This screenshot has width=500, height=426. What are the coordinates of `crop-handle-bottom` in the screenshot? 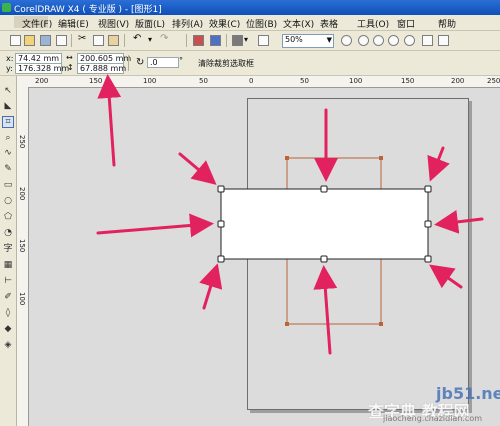 It's located at (324, 259).